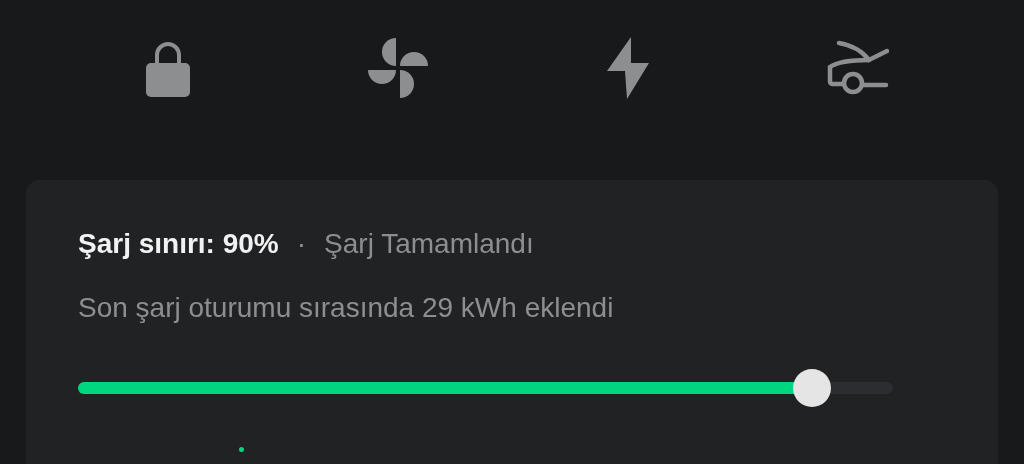 The height and width of the screenshot is (464, 1024). What do you see at coordinates (429, 244) in the screenshot?
I see `charge-status: Şarj Tamamlandı` at bounding box center [429, 244].